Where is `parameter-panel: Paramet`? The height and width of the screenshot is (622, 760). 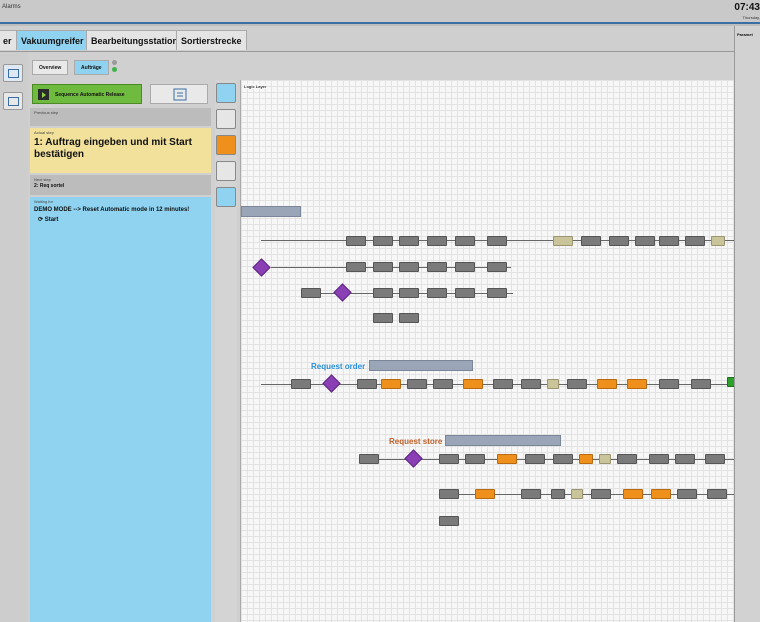
parameter-panel: Paramet is located at coordinates (747, 324).